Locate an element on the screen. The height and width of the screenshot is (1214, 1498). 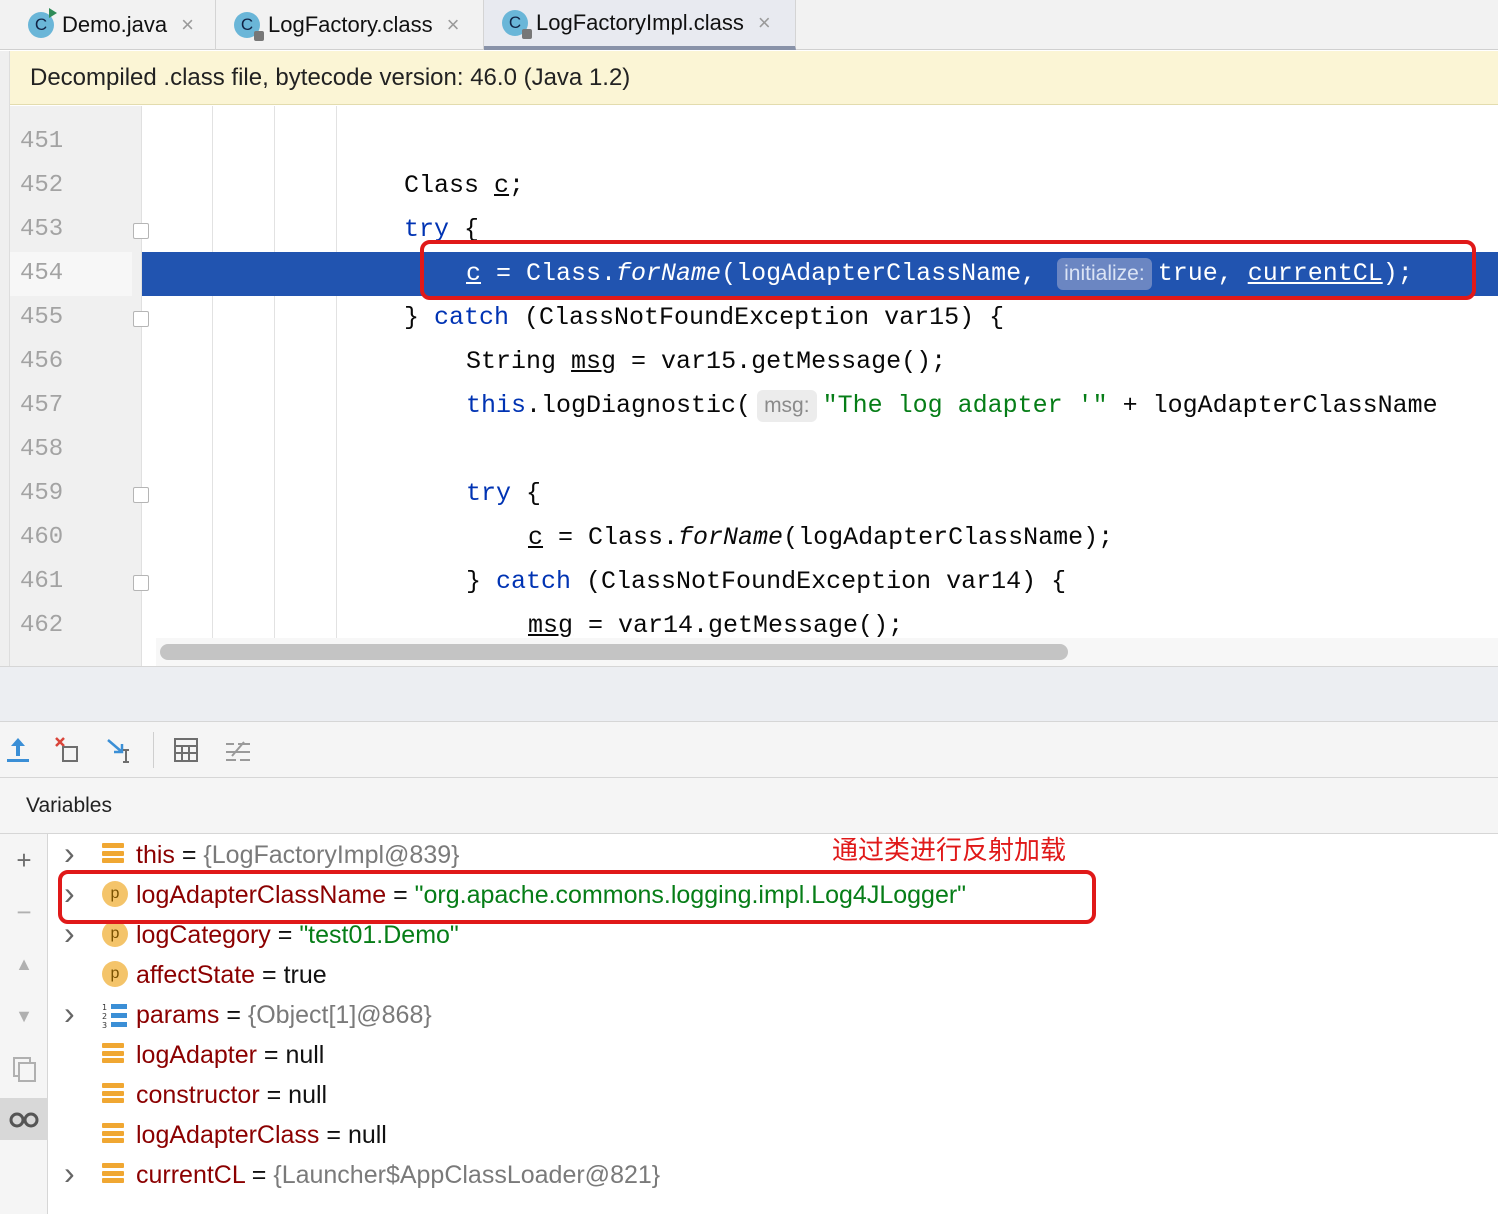
java-class-run-icon: C is located at coordinates (42, 23).